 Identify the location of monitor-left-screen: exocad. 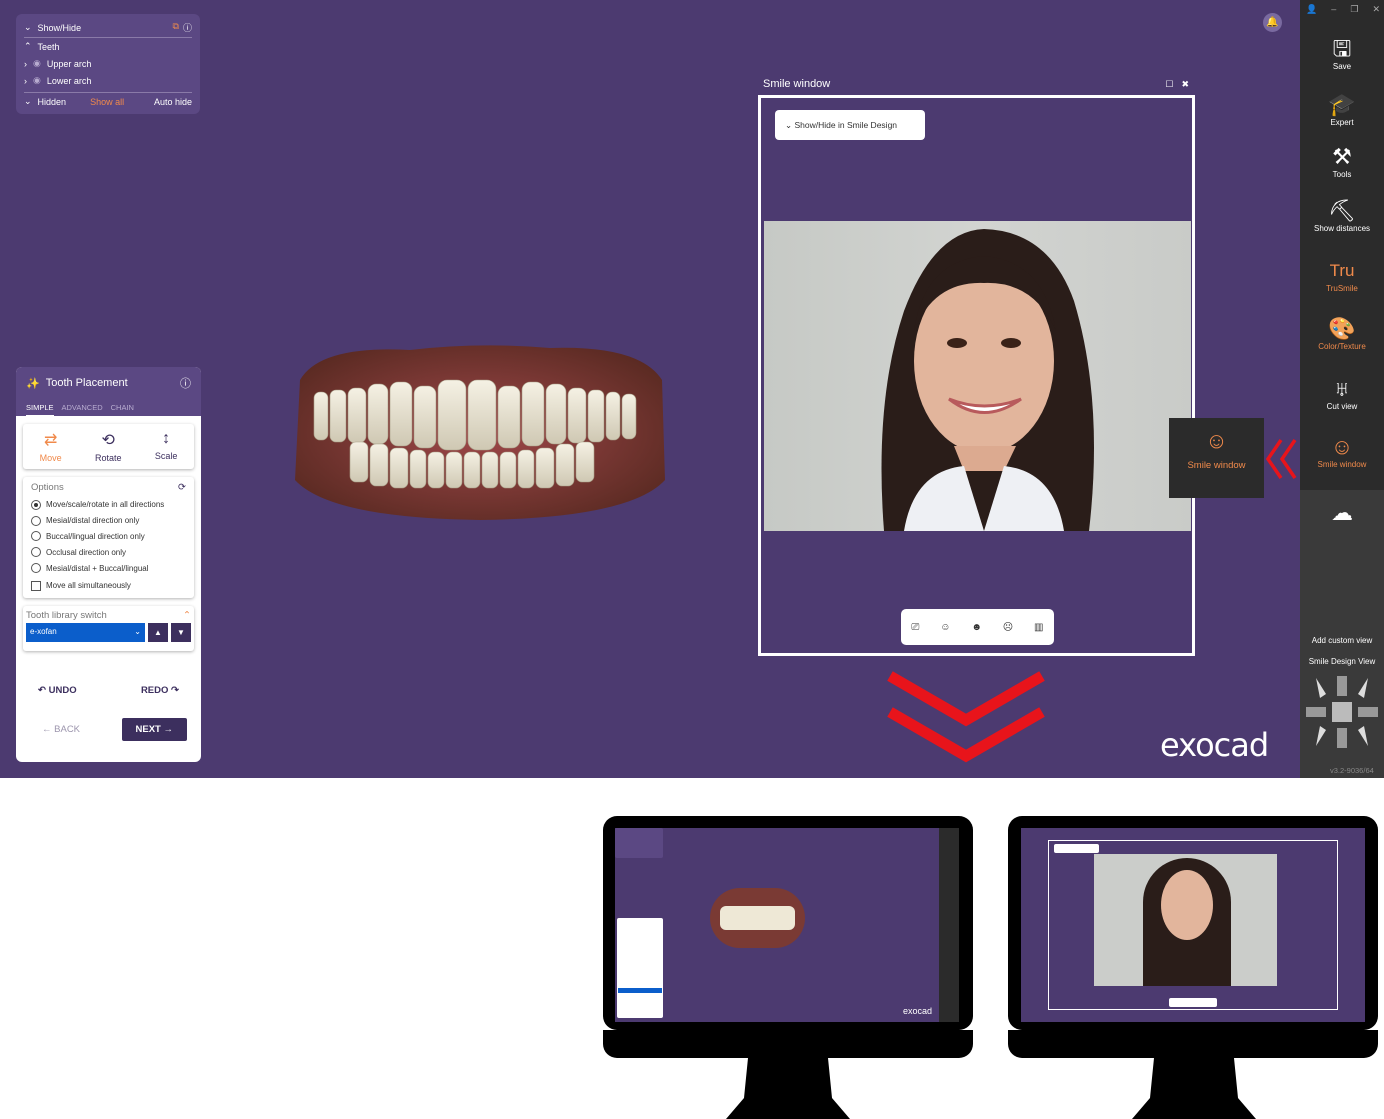
(787, 925).